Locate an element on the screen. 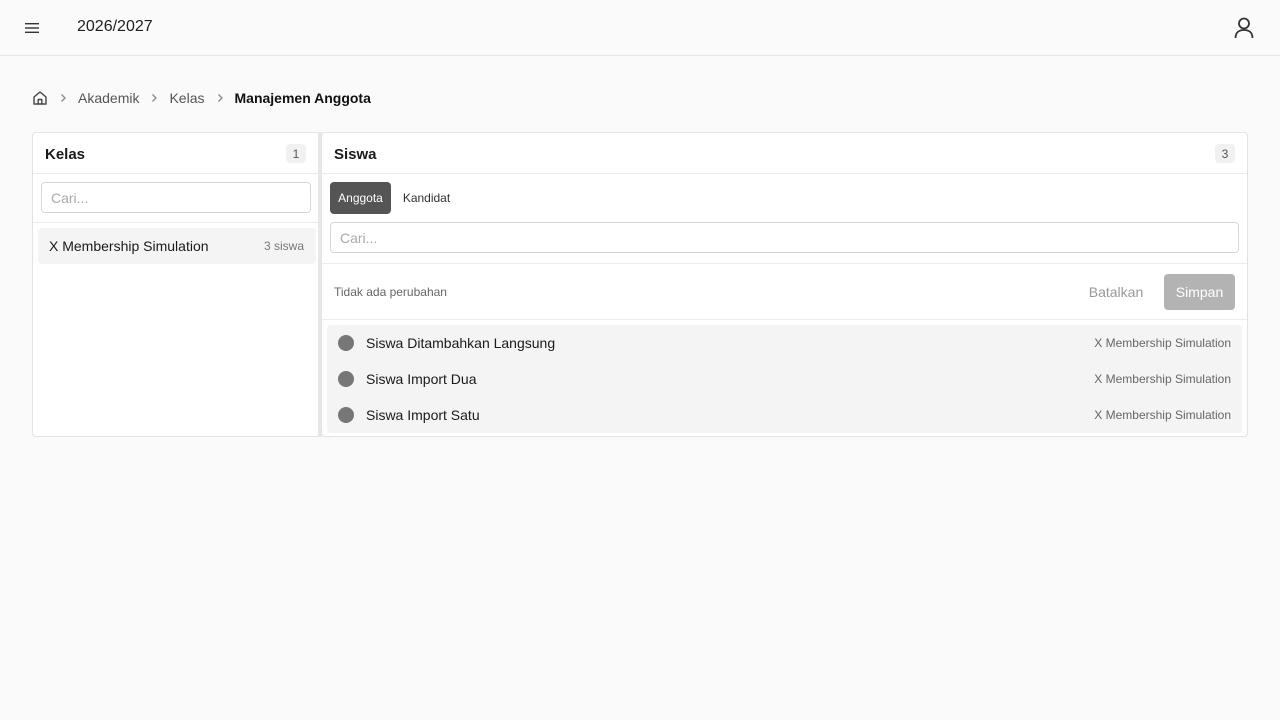 This screenshot has width=1280, height=720. tab-anggota: Anggota is located at coordinates (360, 198).